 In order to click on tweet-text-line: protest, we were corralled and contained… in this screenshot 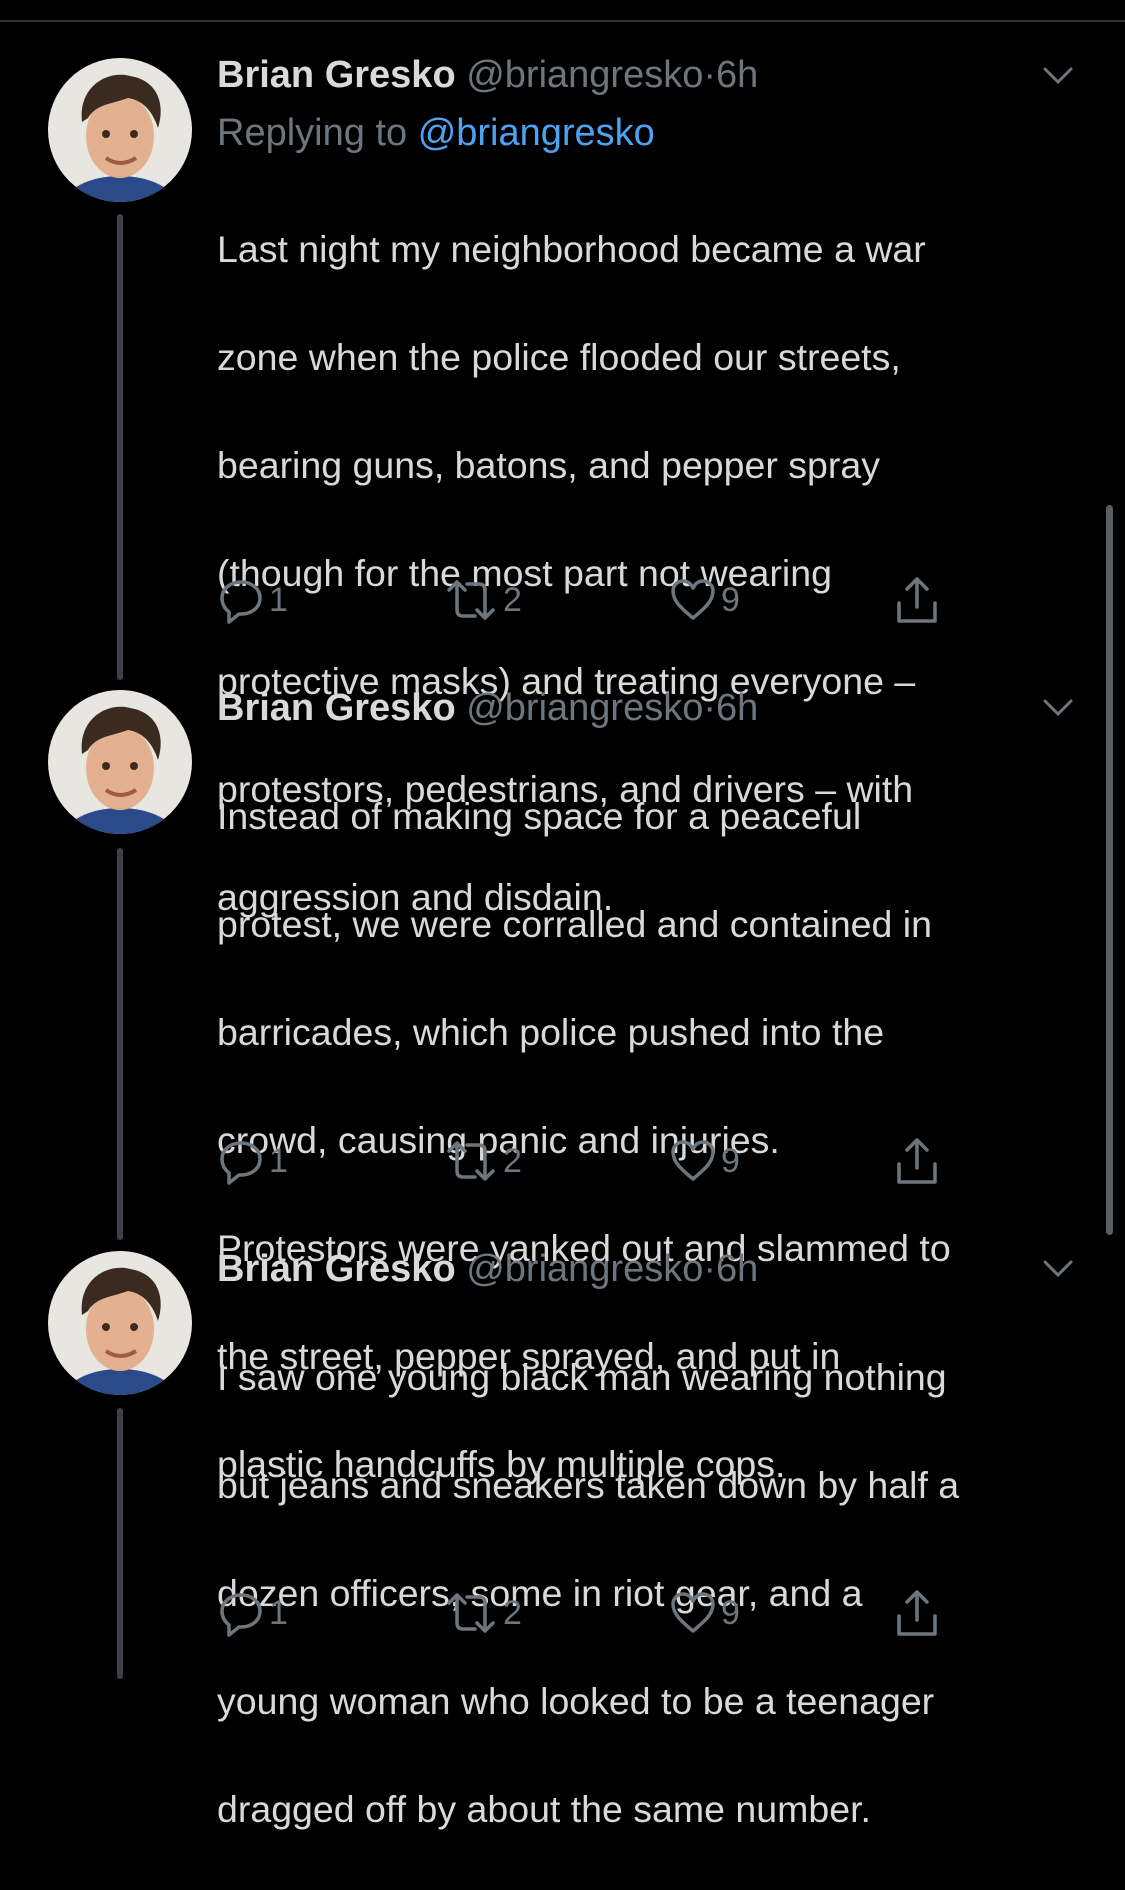, I will do `click(574, 924)`.